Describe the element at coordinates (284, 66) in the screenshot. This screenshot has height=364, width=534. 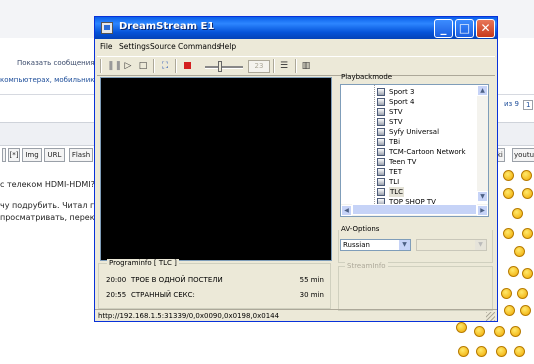
I see `list-icon: ☰` at that location.